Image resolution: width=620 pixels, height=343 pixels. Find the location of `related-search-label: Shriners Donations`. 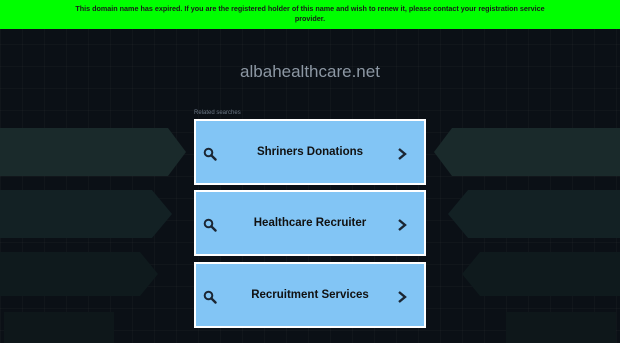

related-search-label: Shriners Donations is located at coordinates (310, 152).